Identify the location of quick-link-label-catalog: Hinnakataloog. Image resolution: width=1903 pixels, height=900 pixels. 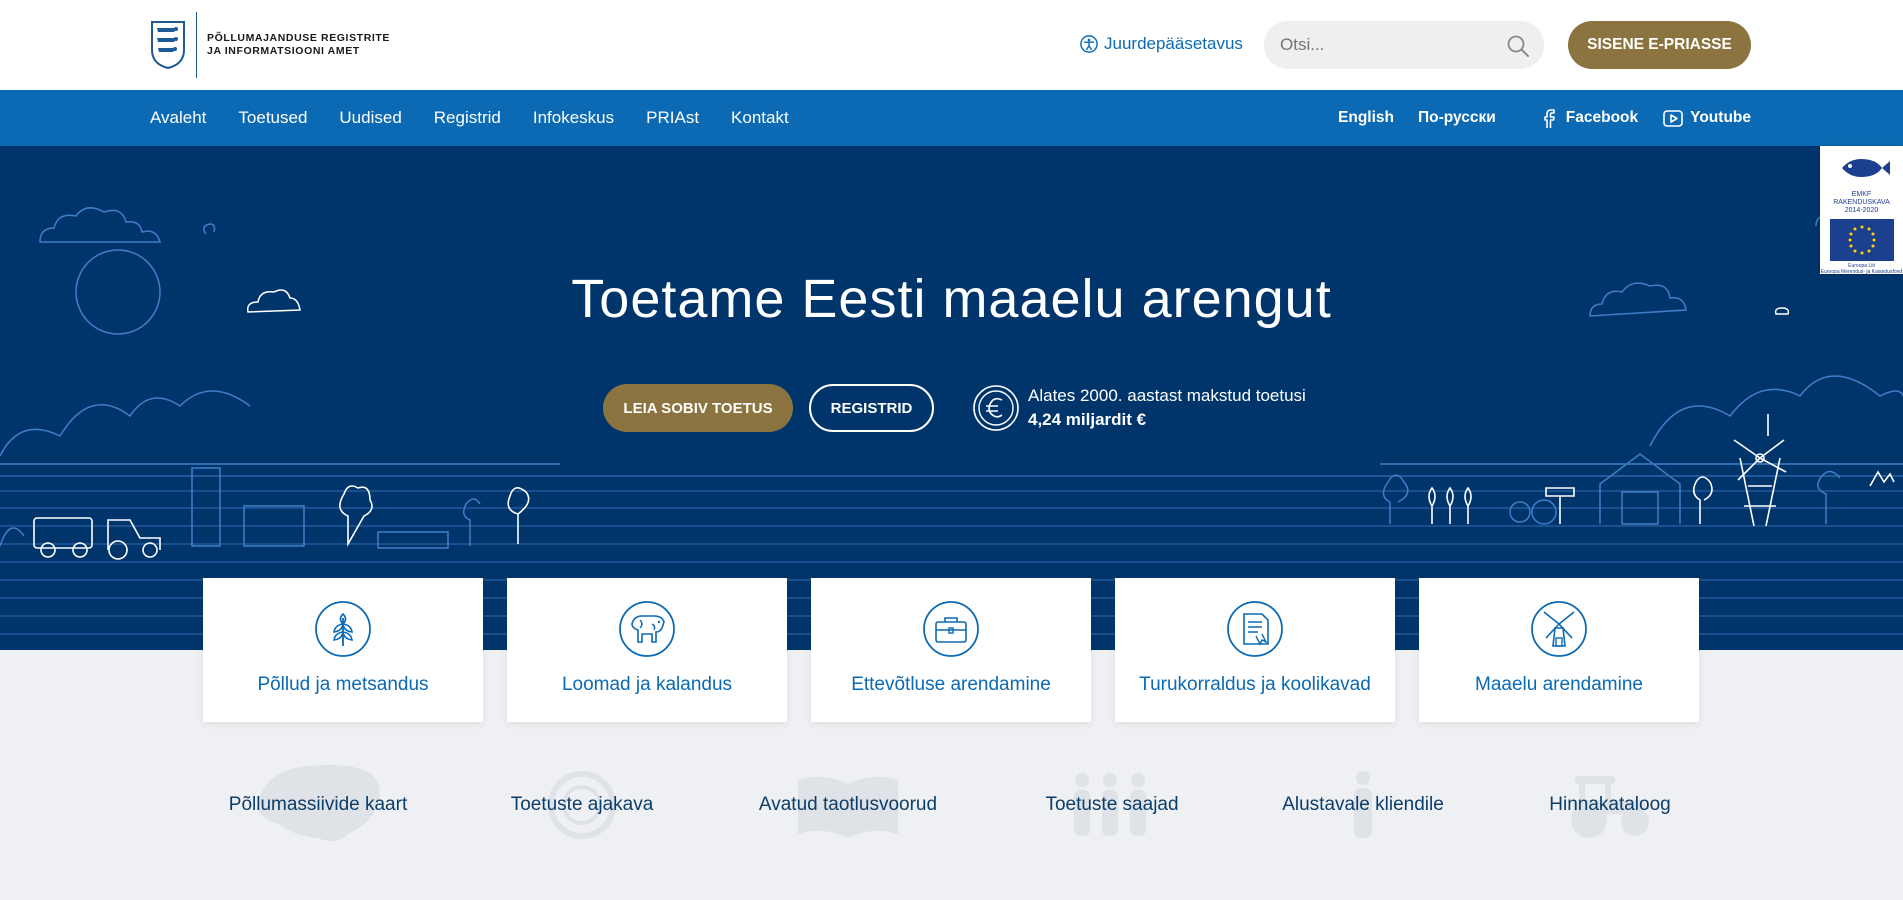
(1610, 804).